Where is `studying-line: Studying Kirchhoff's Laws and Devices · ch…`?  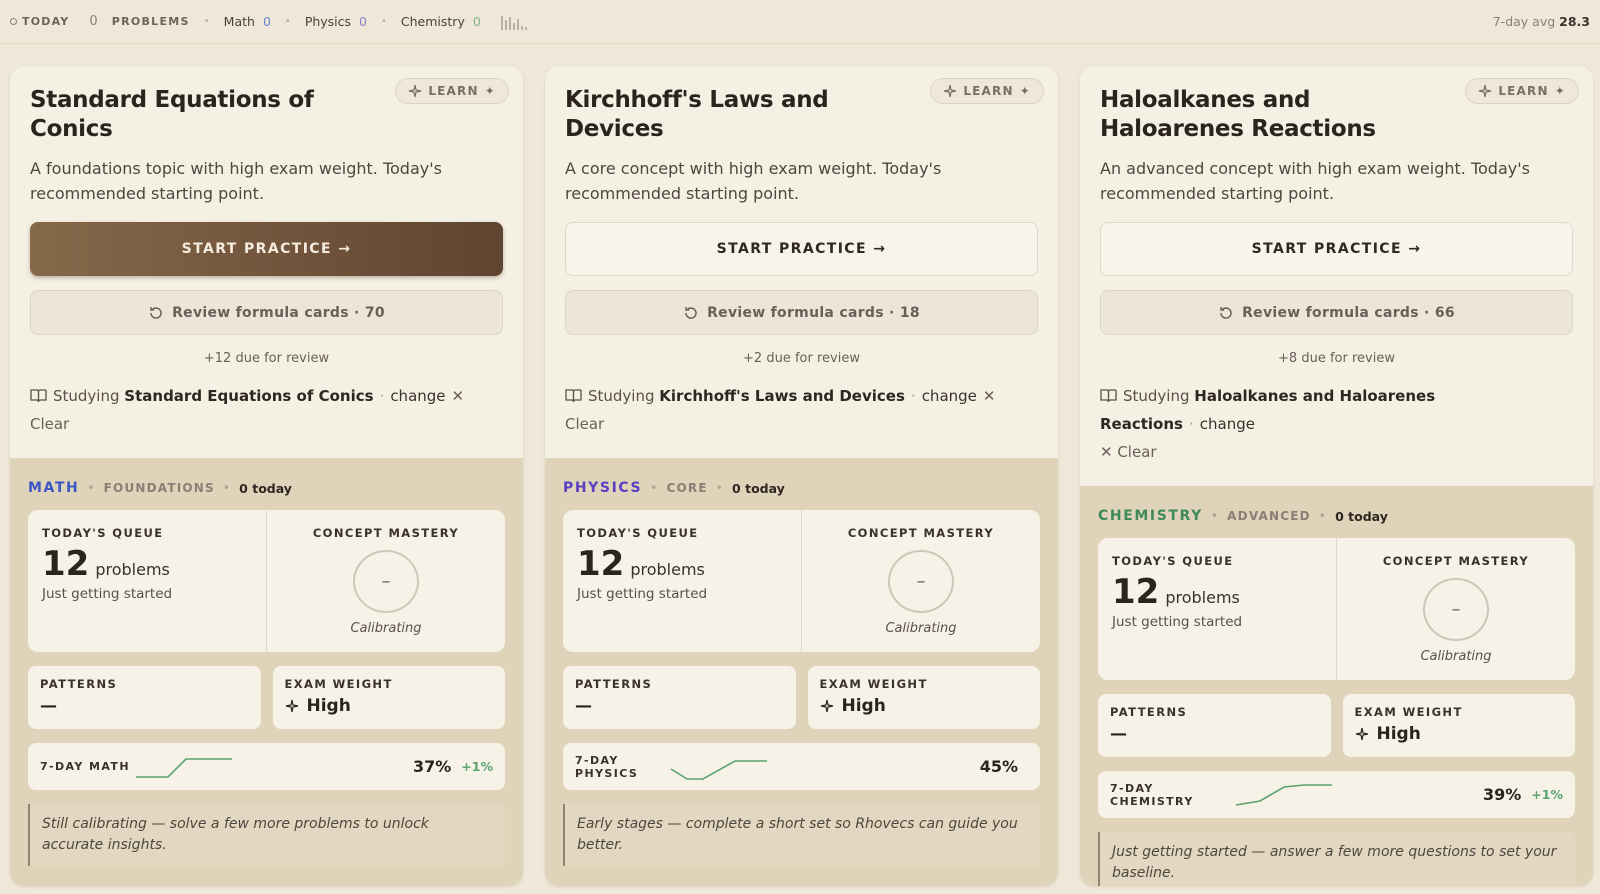 studying-line: Studying Kirchhoff's Laws and Devices · ch… is located at coordinates (801, 420).